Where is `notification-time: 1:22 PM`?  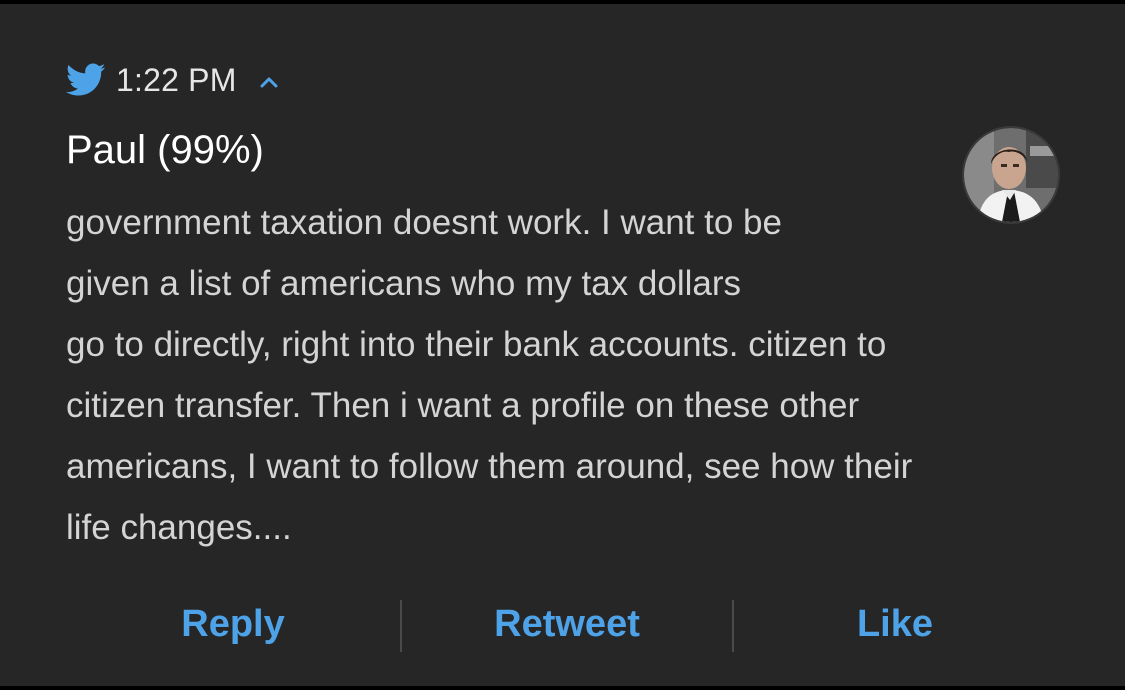 notification-time: 1:22 PM is located at coordinates (176, 79).